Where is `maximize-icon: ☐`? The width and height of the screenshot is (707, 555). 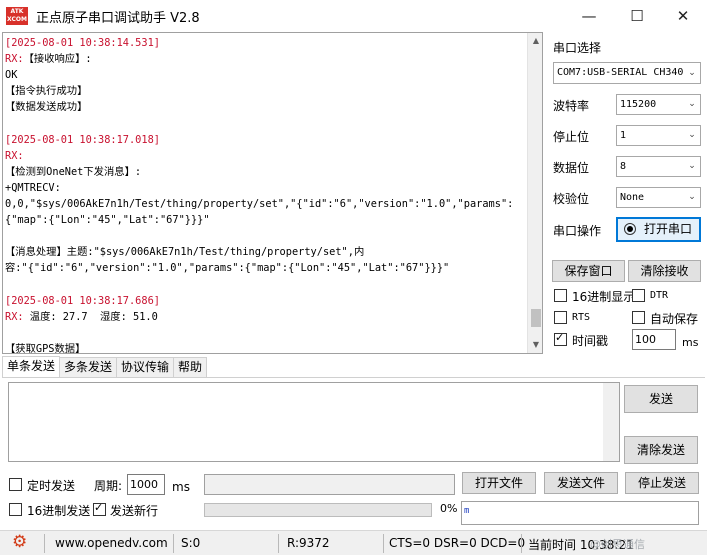
maximize-icon: ☐ is located at coordinates (637, 16).